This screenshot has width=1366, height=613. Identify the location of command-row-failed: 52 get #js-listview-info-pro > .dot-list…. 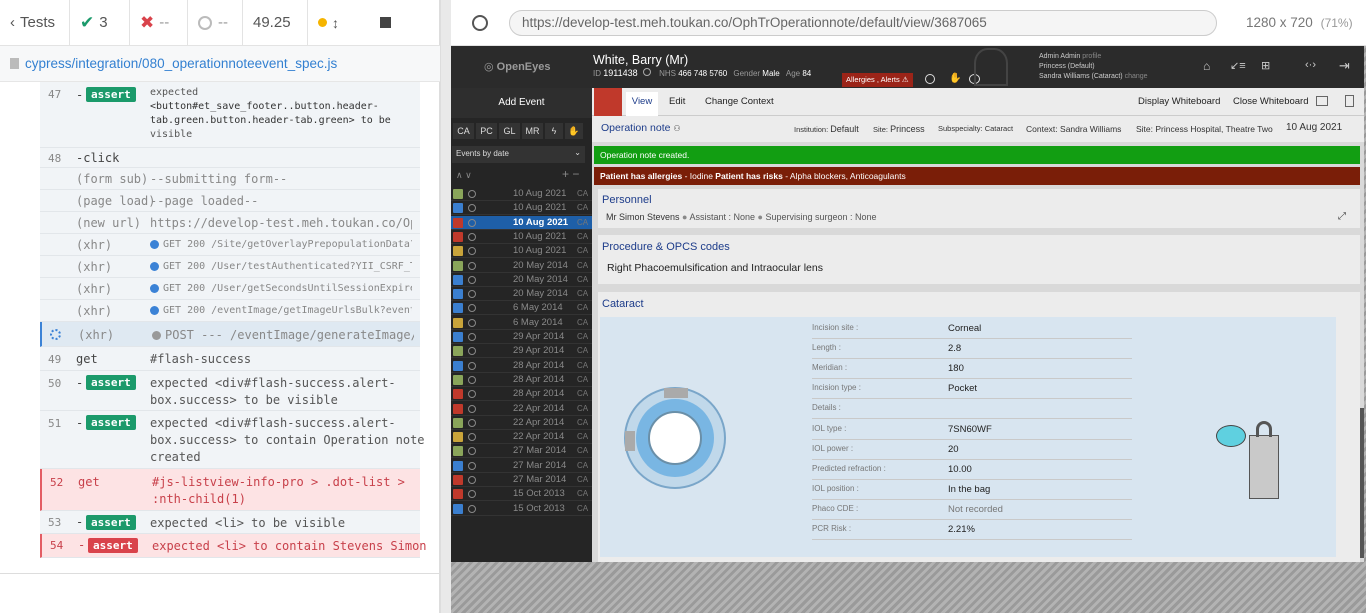
(230, 490).